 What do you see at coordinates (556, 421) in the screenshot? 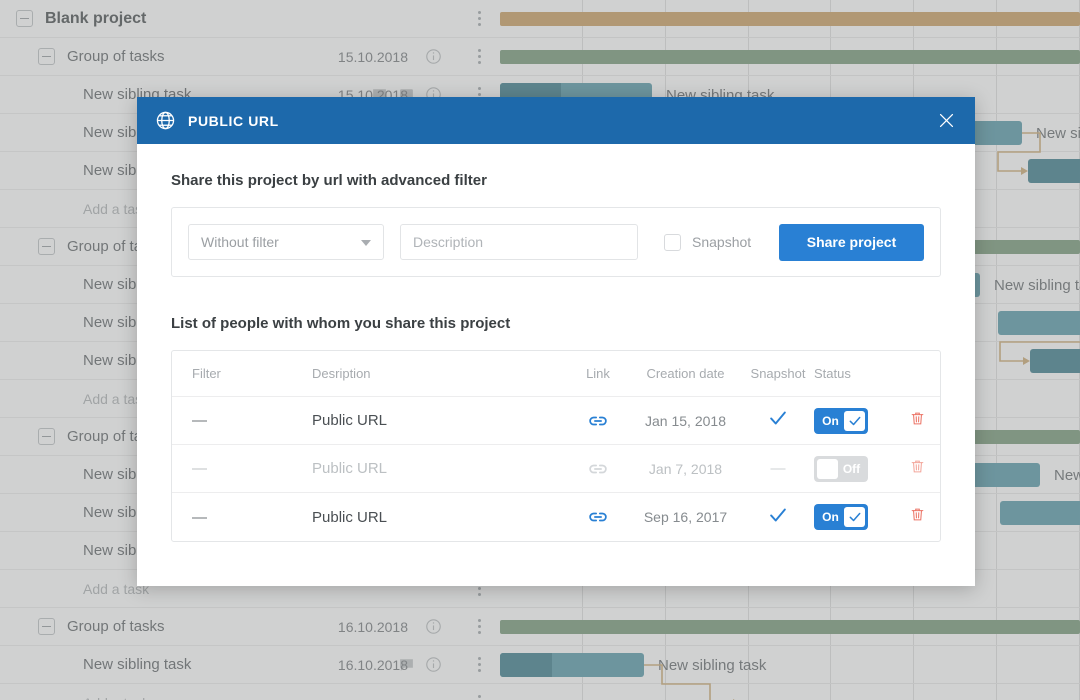
I see `table-row: — Public URL Jan 15, 2018 On` at bounding box center [556, 421].